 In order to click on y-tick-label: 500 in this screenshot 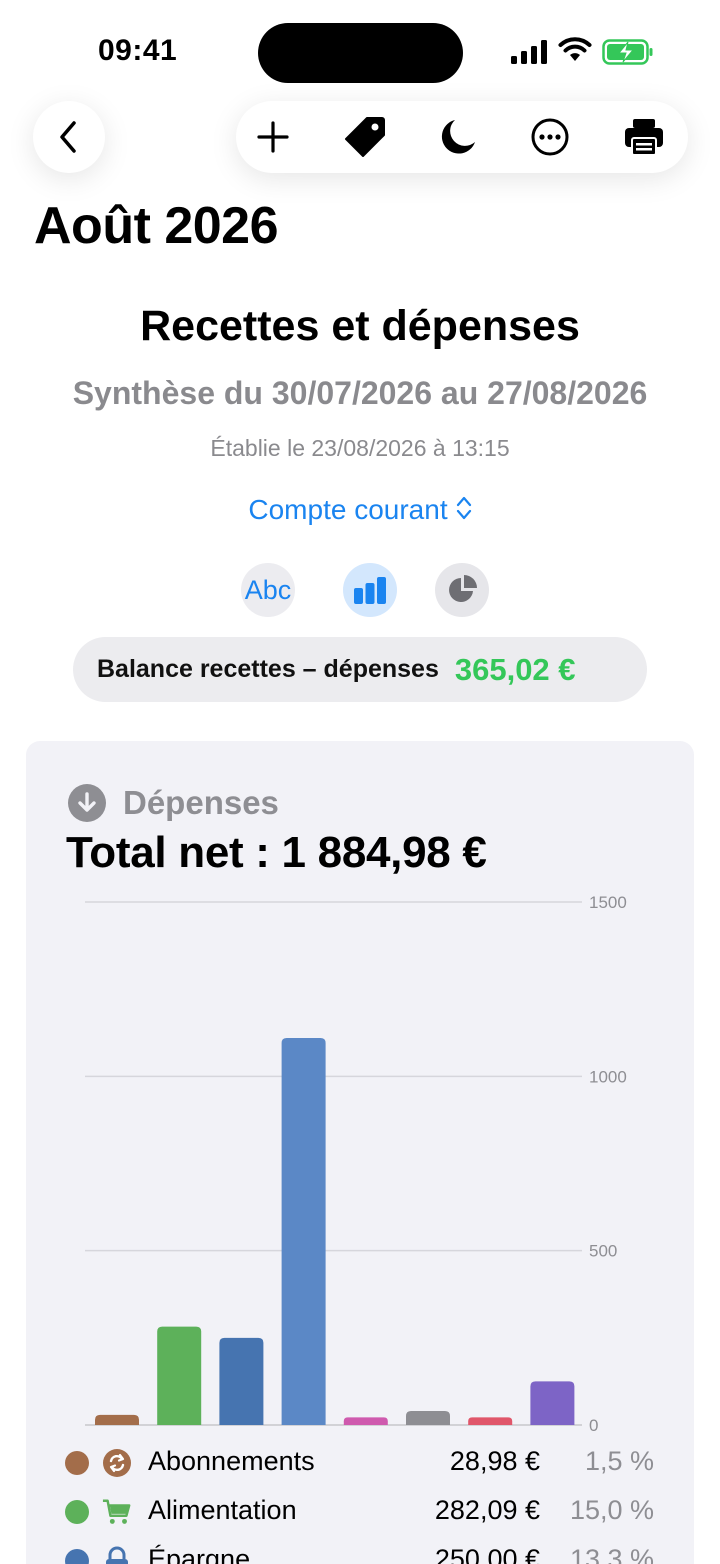, I will do `click(603, 1251)`.